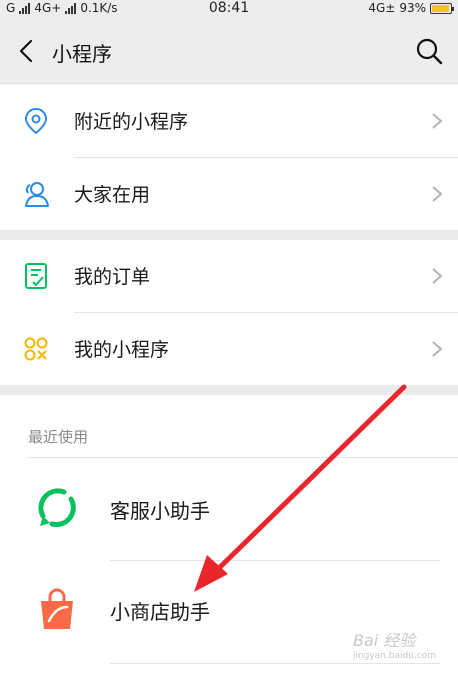  What do you see at coordinates (384, 640) in the screenshot?
I see `watermark-text: Bai 经验` at bounding box center [384, 640].